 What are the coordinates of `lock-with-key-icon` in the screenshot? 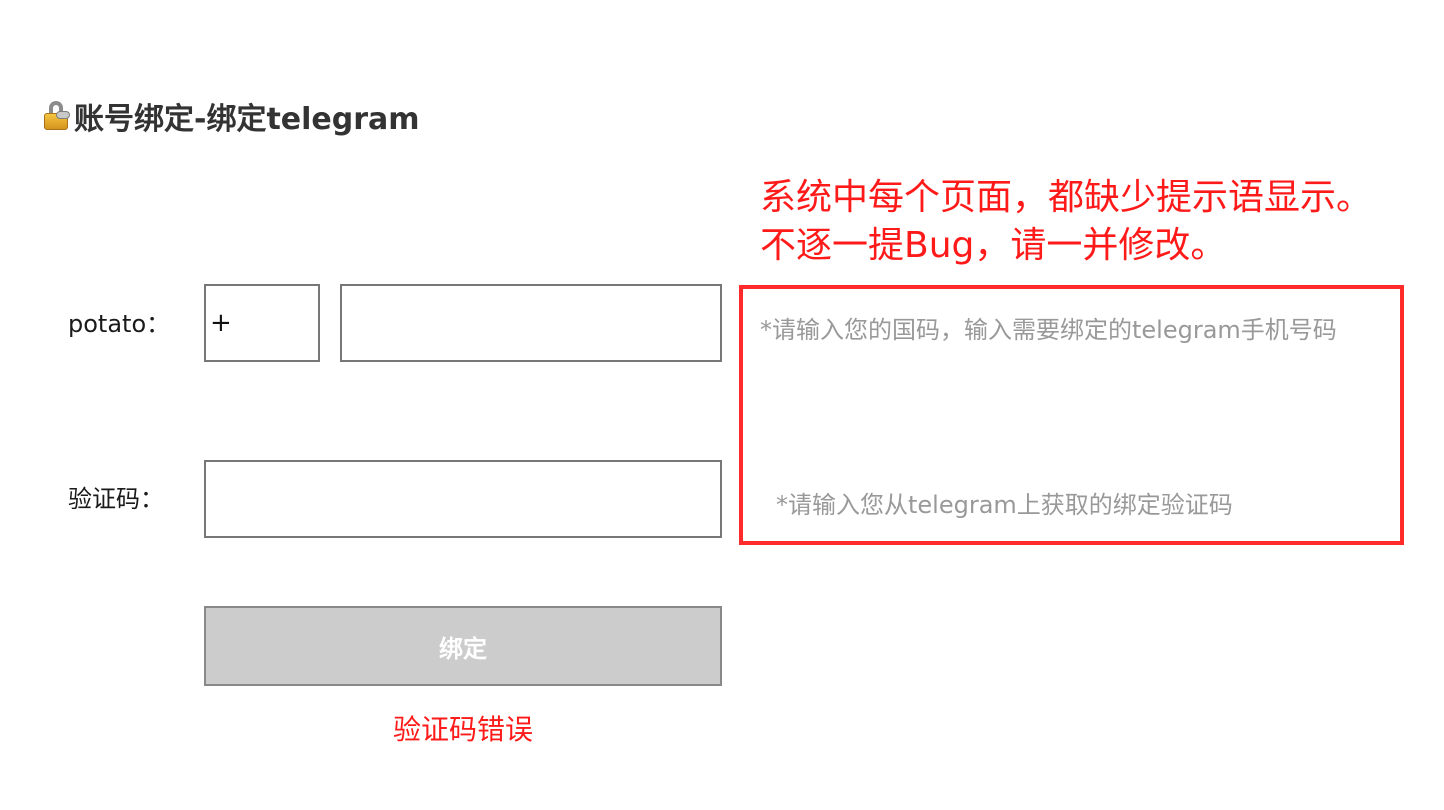 It's located at (57, 116).